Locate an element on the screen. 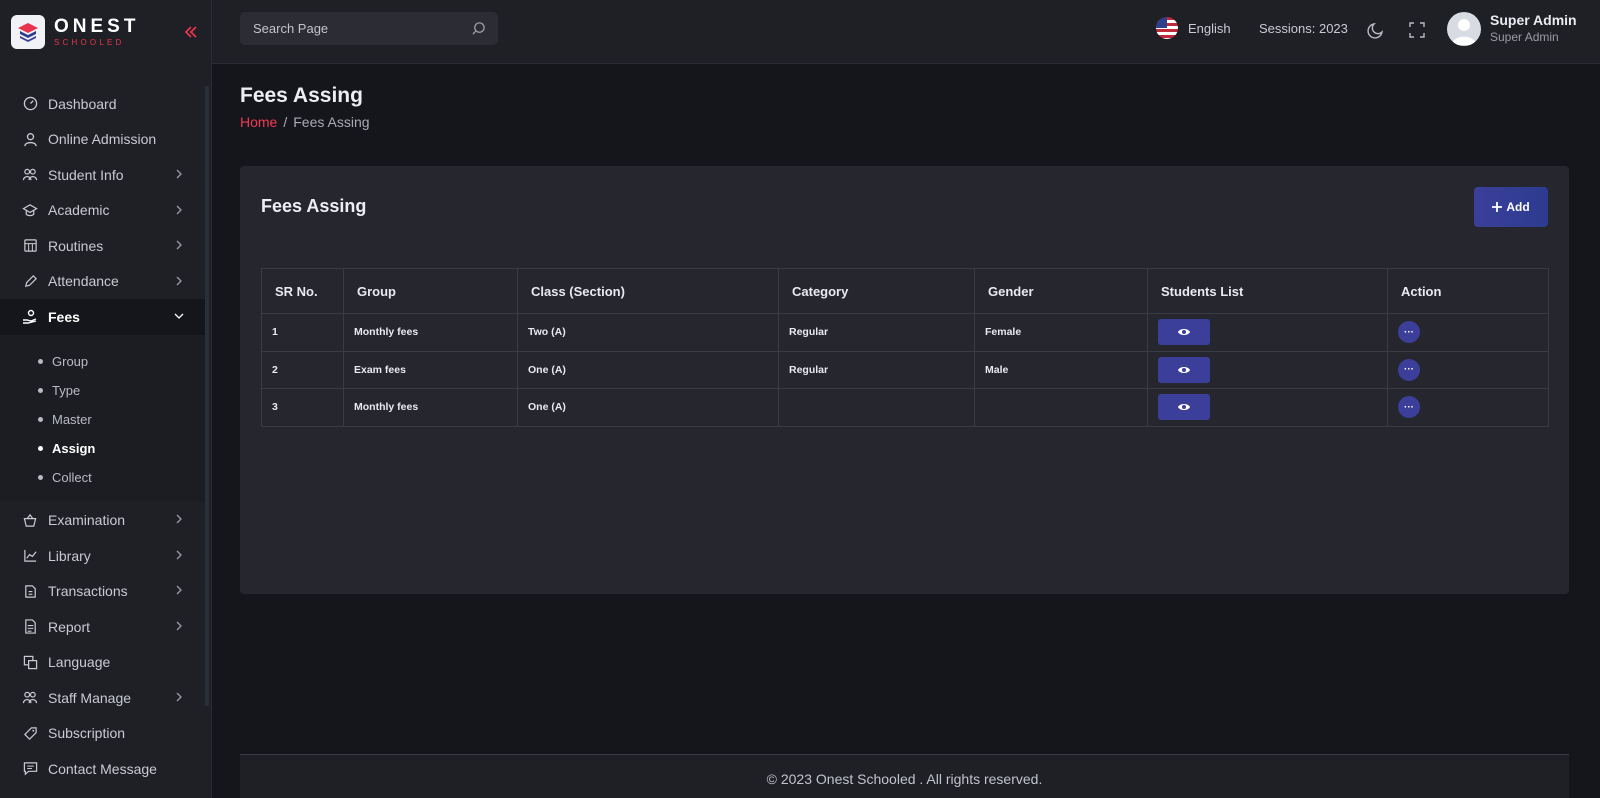 The width and height of the screenshot is (1600, 798). plus-icon is located at coordinates (1497, 207).